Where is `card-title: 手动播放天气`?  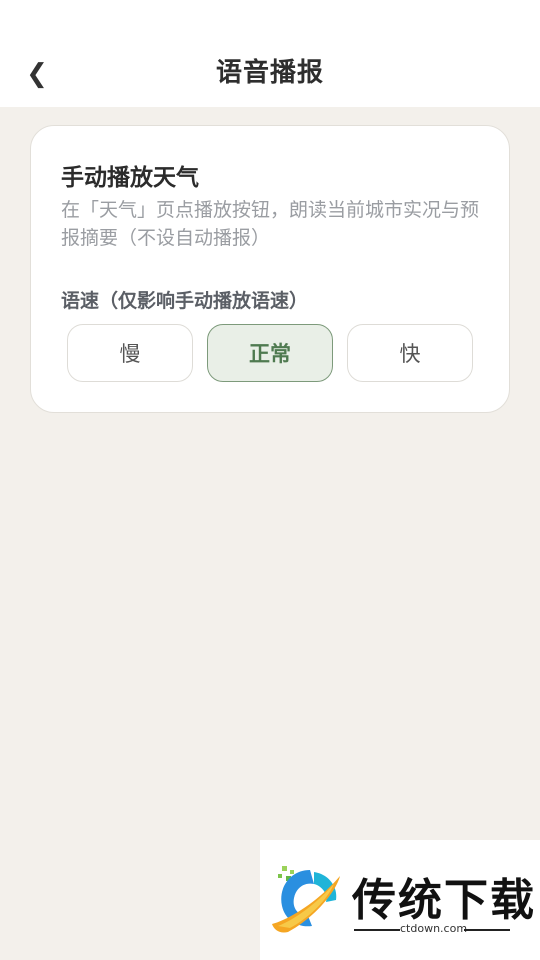
card-title: 手动播放天气 is located at coordinates (130, 178).